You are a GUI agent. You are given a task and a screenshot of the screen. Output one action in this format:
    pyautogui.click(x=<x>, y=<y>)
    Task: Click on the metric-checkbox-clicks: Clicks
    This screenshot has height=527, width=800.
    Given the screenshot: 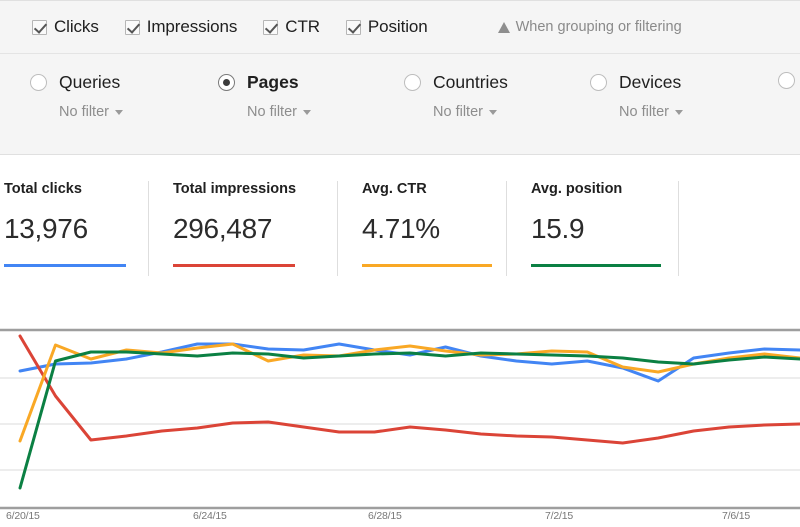 What is the action you would take?
    pyautogui.click(x=65, y=27)
    